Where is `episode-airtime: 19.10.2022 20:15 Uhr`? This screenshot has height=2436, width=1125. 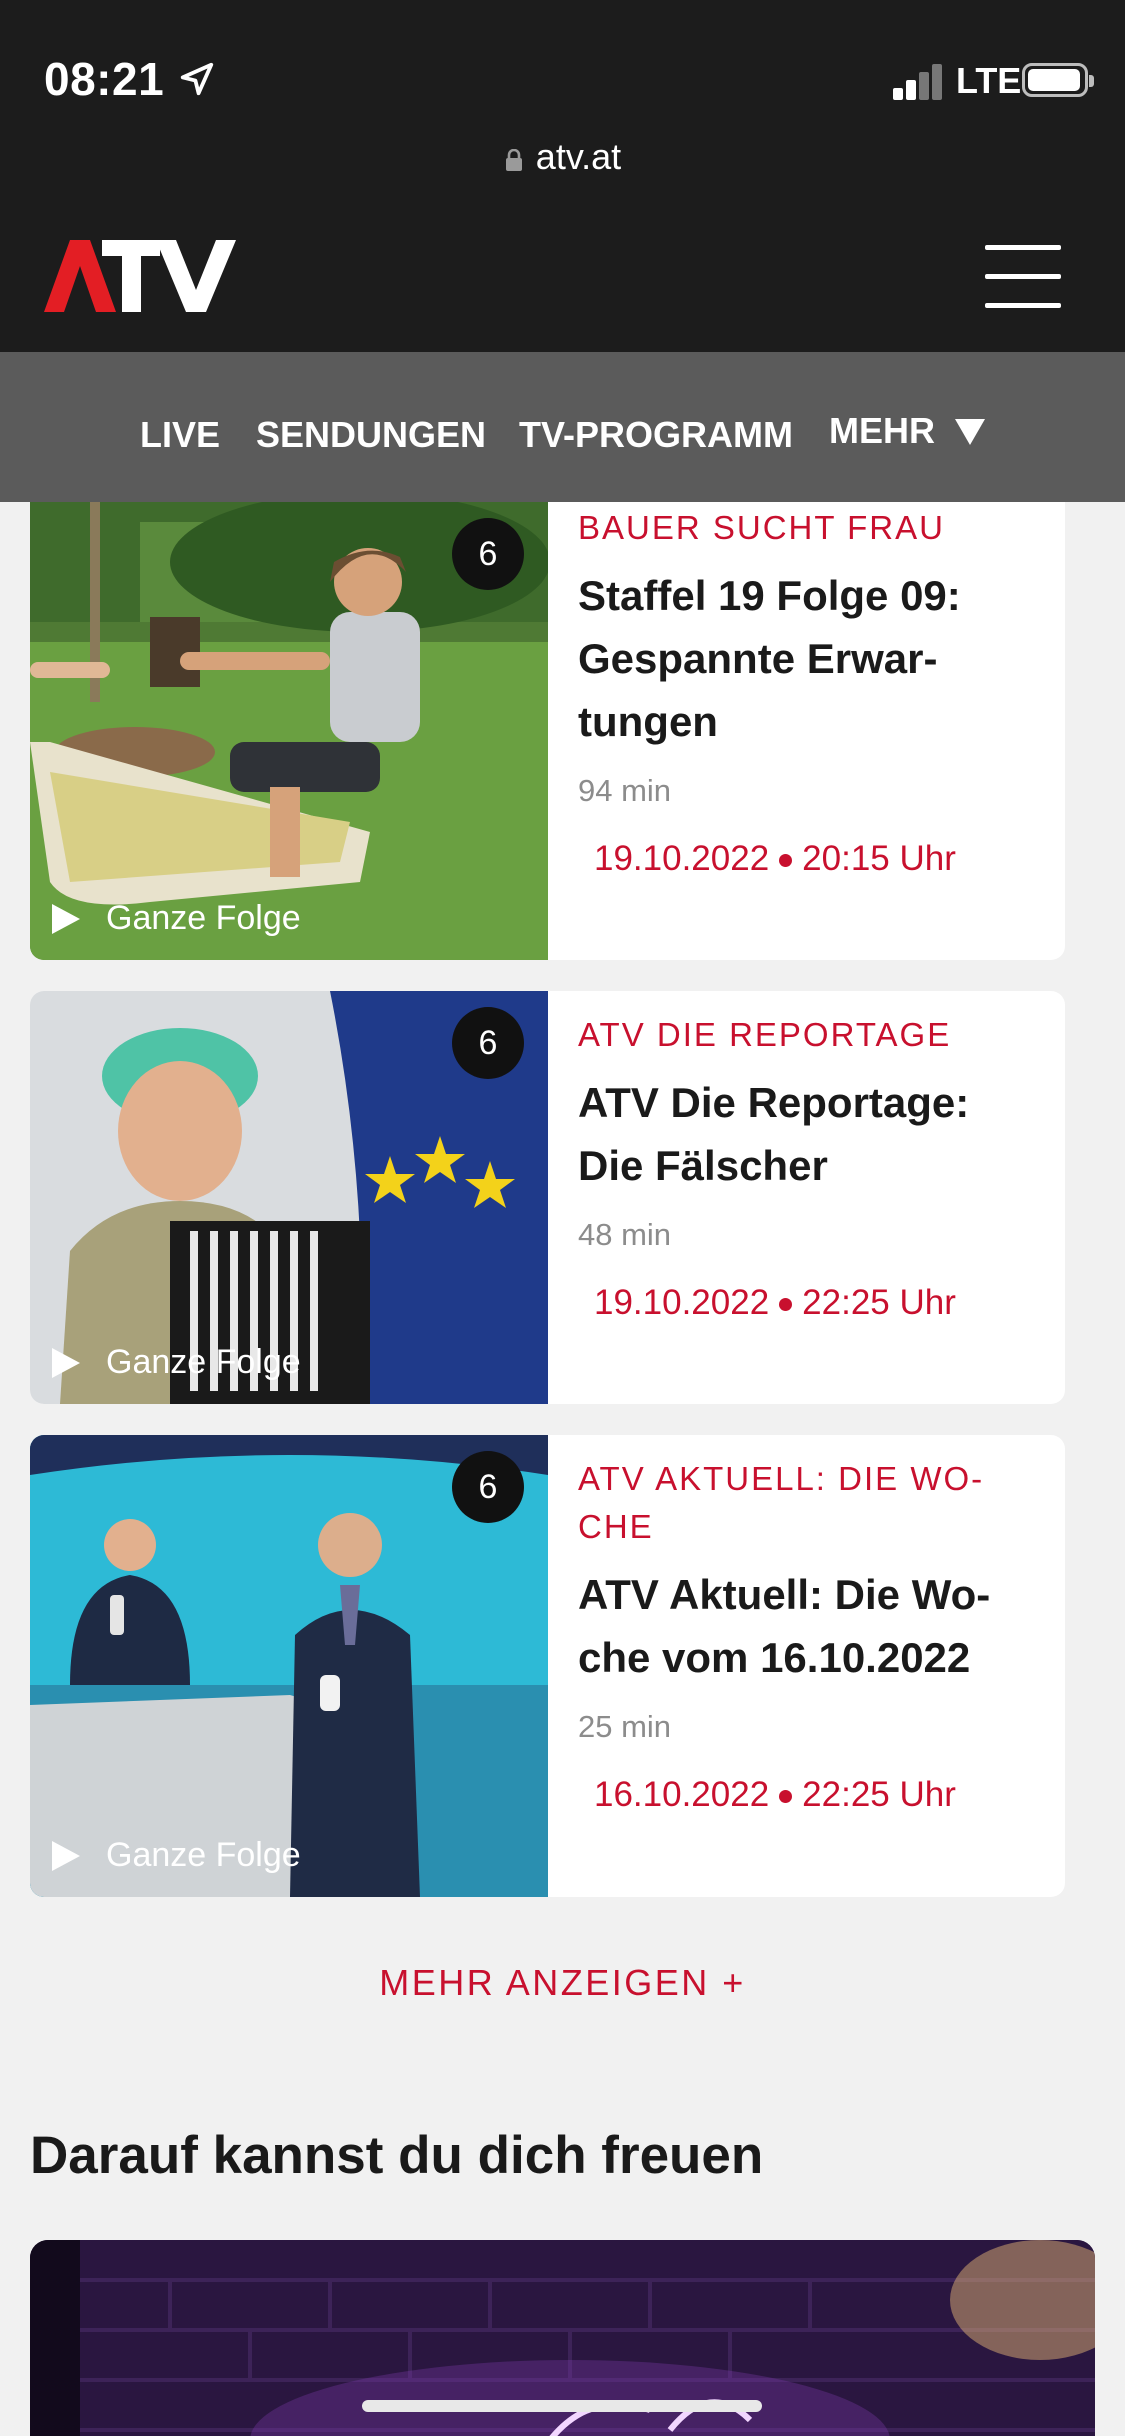 episode-airtime: 19.10.2022 20:15 Uhr is located at coordinates (817, 859).